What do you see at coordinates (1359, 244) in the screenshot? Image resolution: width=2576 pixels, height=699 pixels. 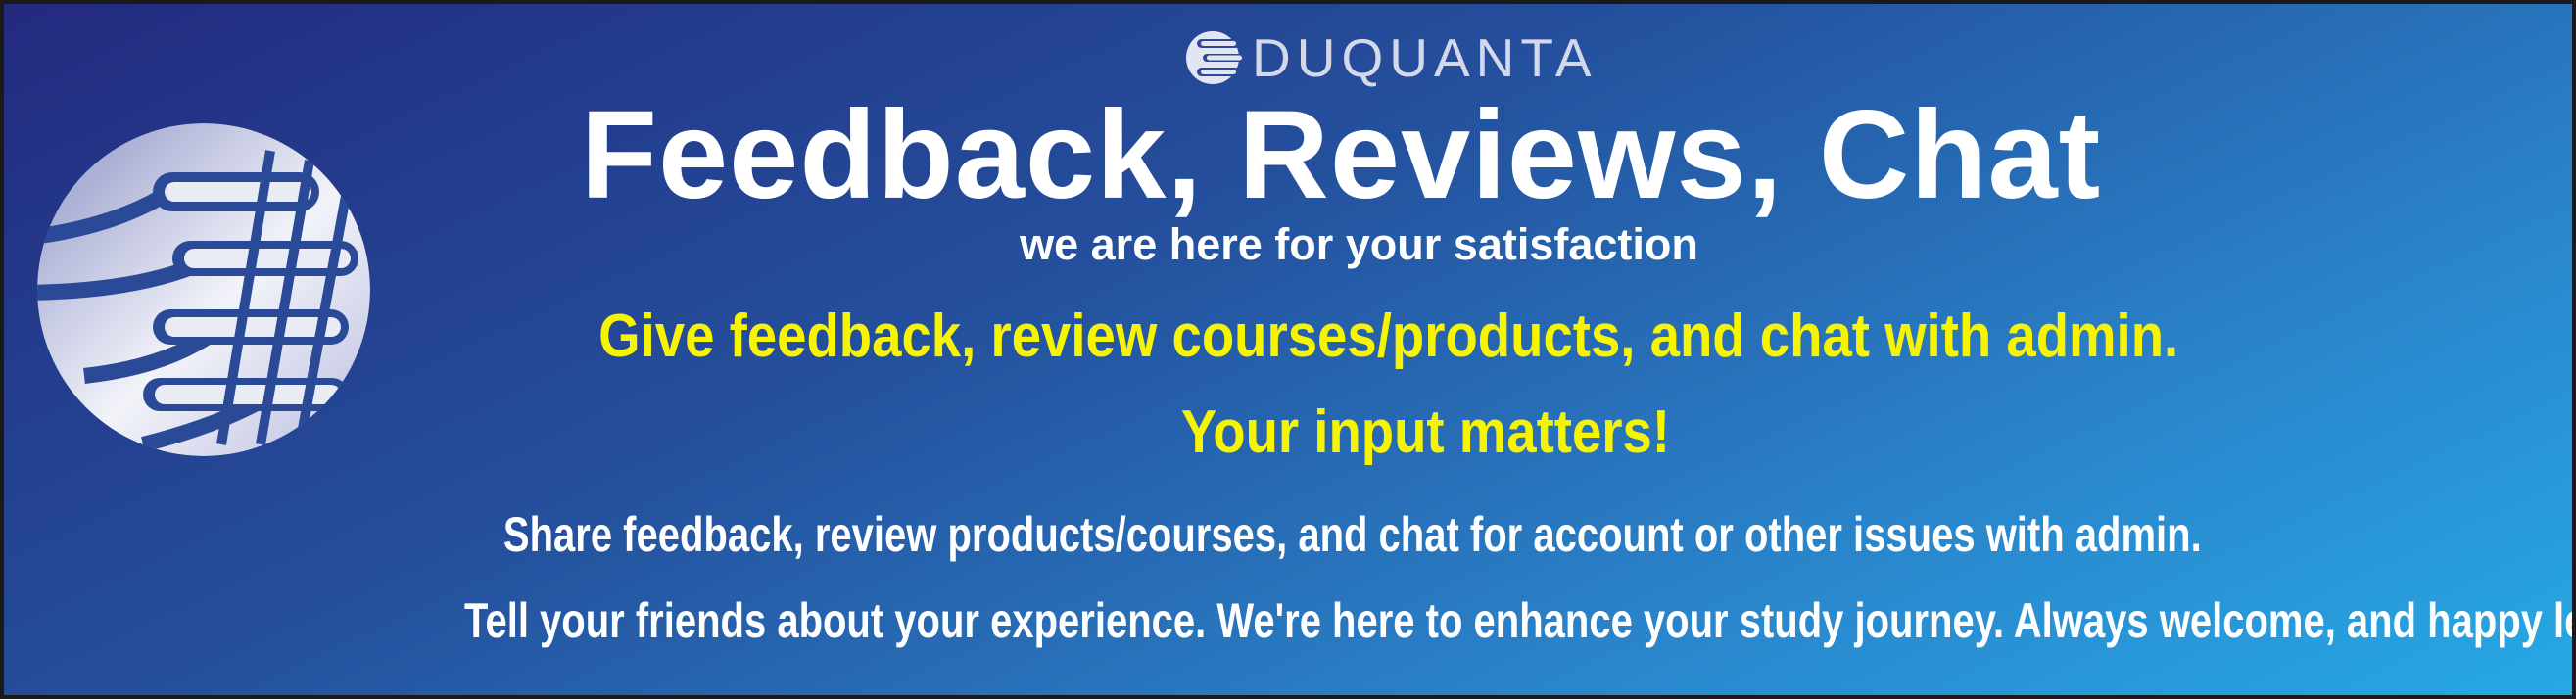 I see `banner-subtitle: we are here for your satisfaction` at bounding box center [1359, 244].